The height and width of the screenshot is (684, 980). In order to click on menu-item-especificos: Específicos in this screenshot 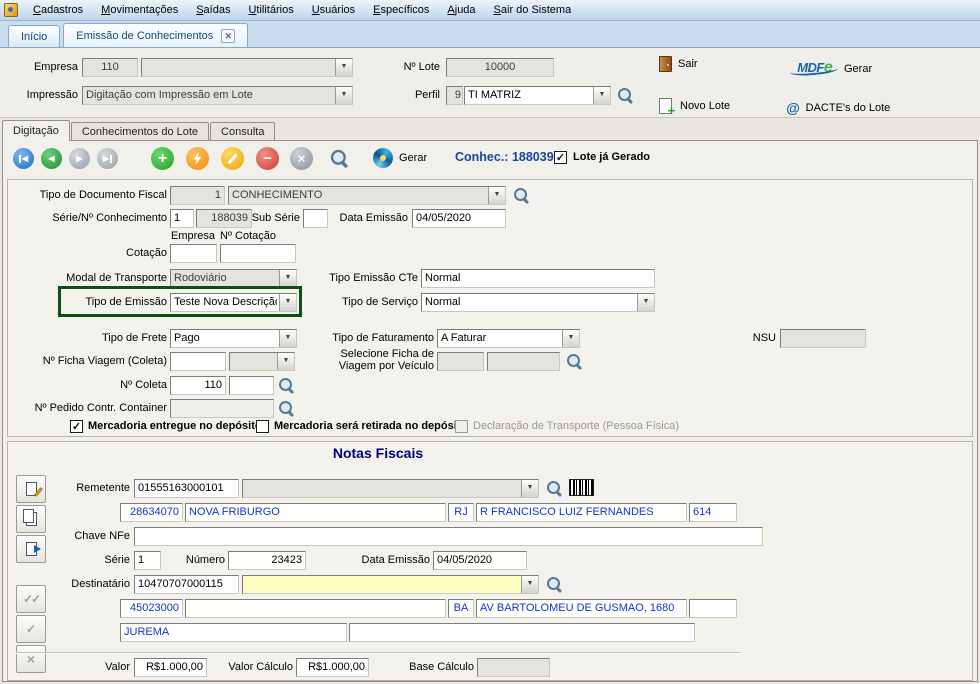, I will do `click(401, 10)`.